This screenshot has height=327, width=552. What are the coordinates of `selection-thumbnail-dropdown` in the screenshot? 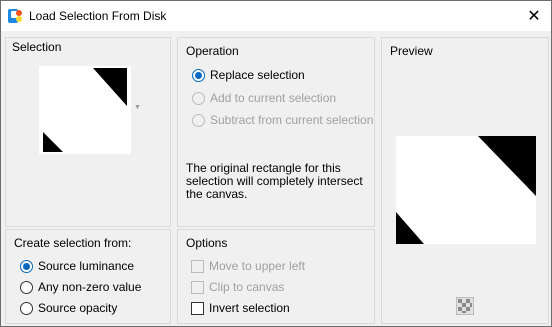 It's located at (85, 110).